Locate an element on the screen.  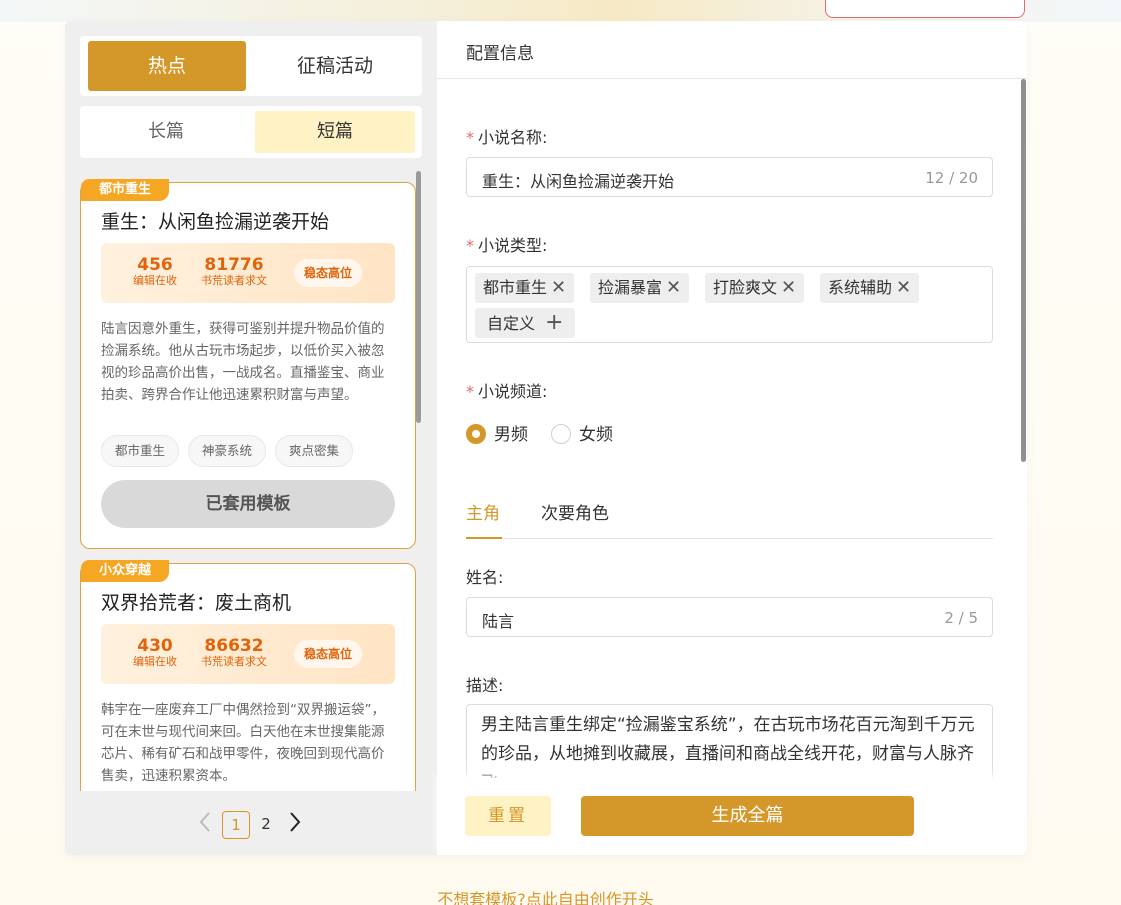
page-2-button: 2 is located at coordinates (266, 825).